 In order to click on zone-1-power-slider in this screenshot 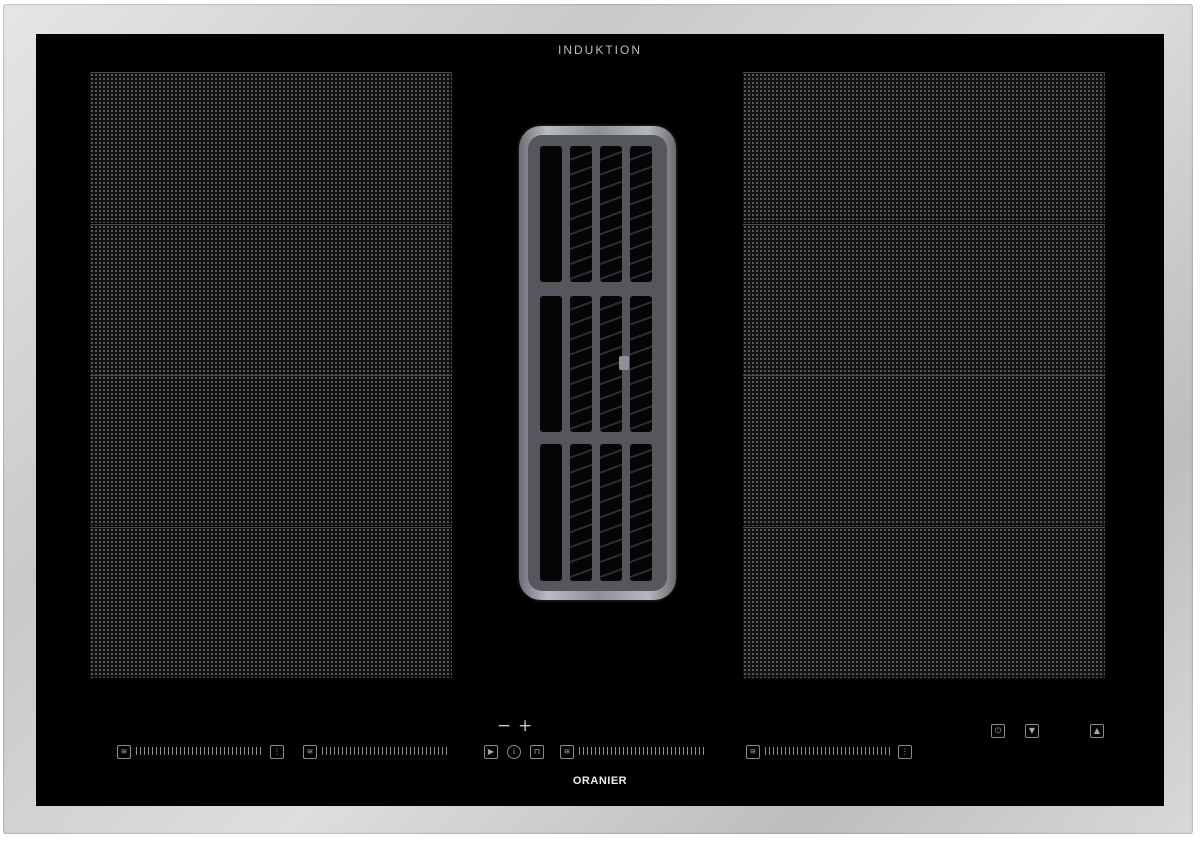, I will do `click(200, 751)`.